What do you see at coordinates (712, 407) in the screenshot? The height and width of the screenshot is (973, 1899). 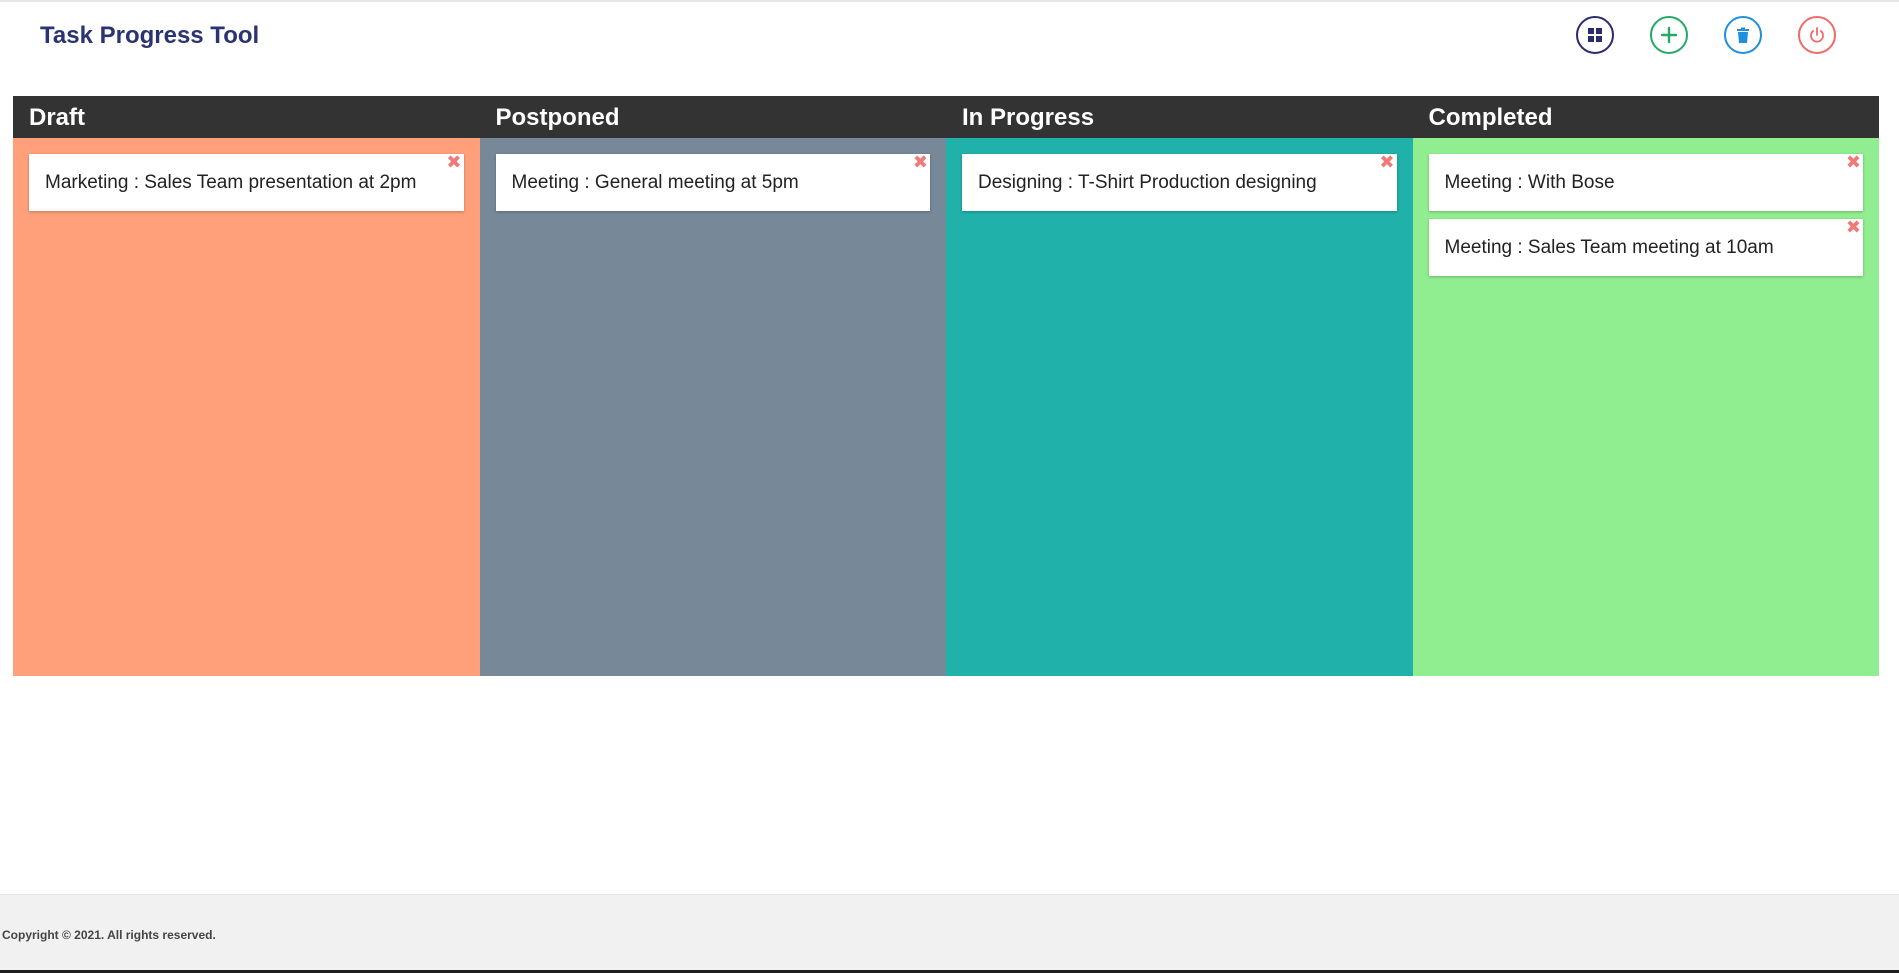 I see `column-body: Meeting : General meeting at 5pm ✖` at bounding box center [712, 407].